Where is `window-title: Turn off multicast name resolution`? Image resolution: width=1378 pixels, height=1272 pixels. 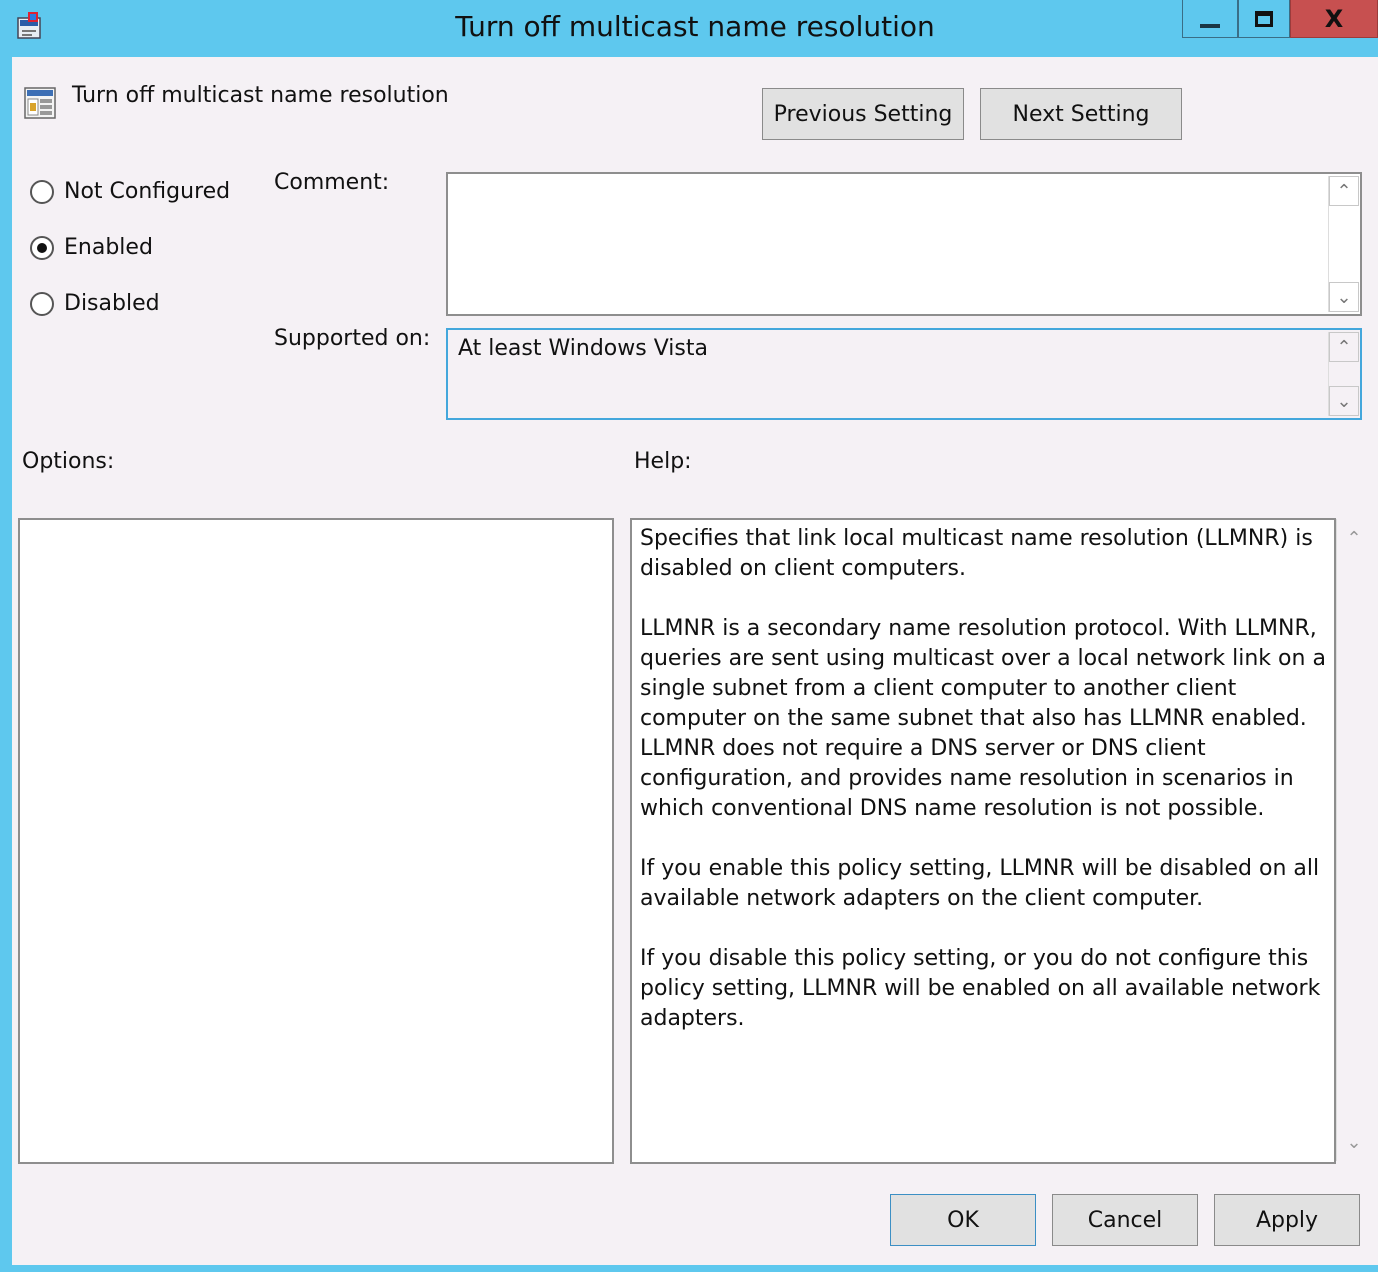
window-title: Turn off multicast name resolution is located at coordinates (695, 26).